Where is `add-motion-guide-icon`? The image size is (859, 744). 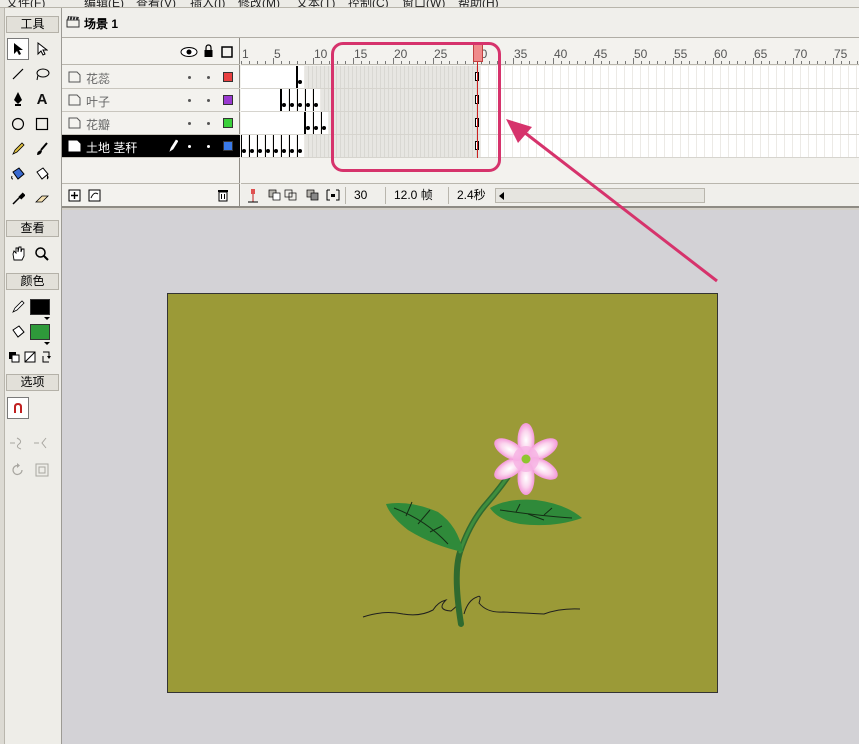
add-motion-guide-icon is located at coordinates (95, 195).